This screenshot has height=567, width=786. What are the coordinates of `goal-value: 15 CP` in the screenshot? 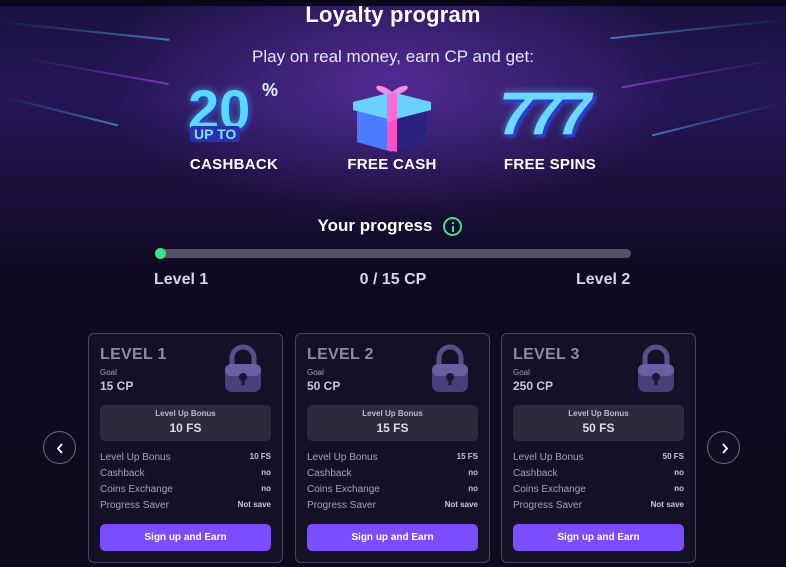 It's located at (117, 386).